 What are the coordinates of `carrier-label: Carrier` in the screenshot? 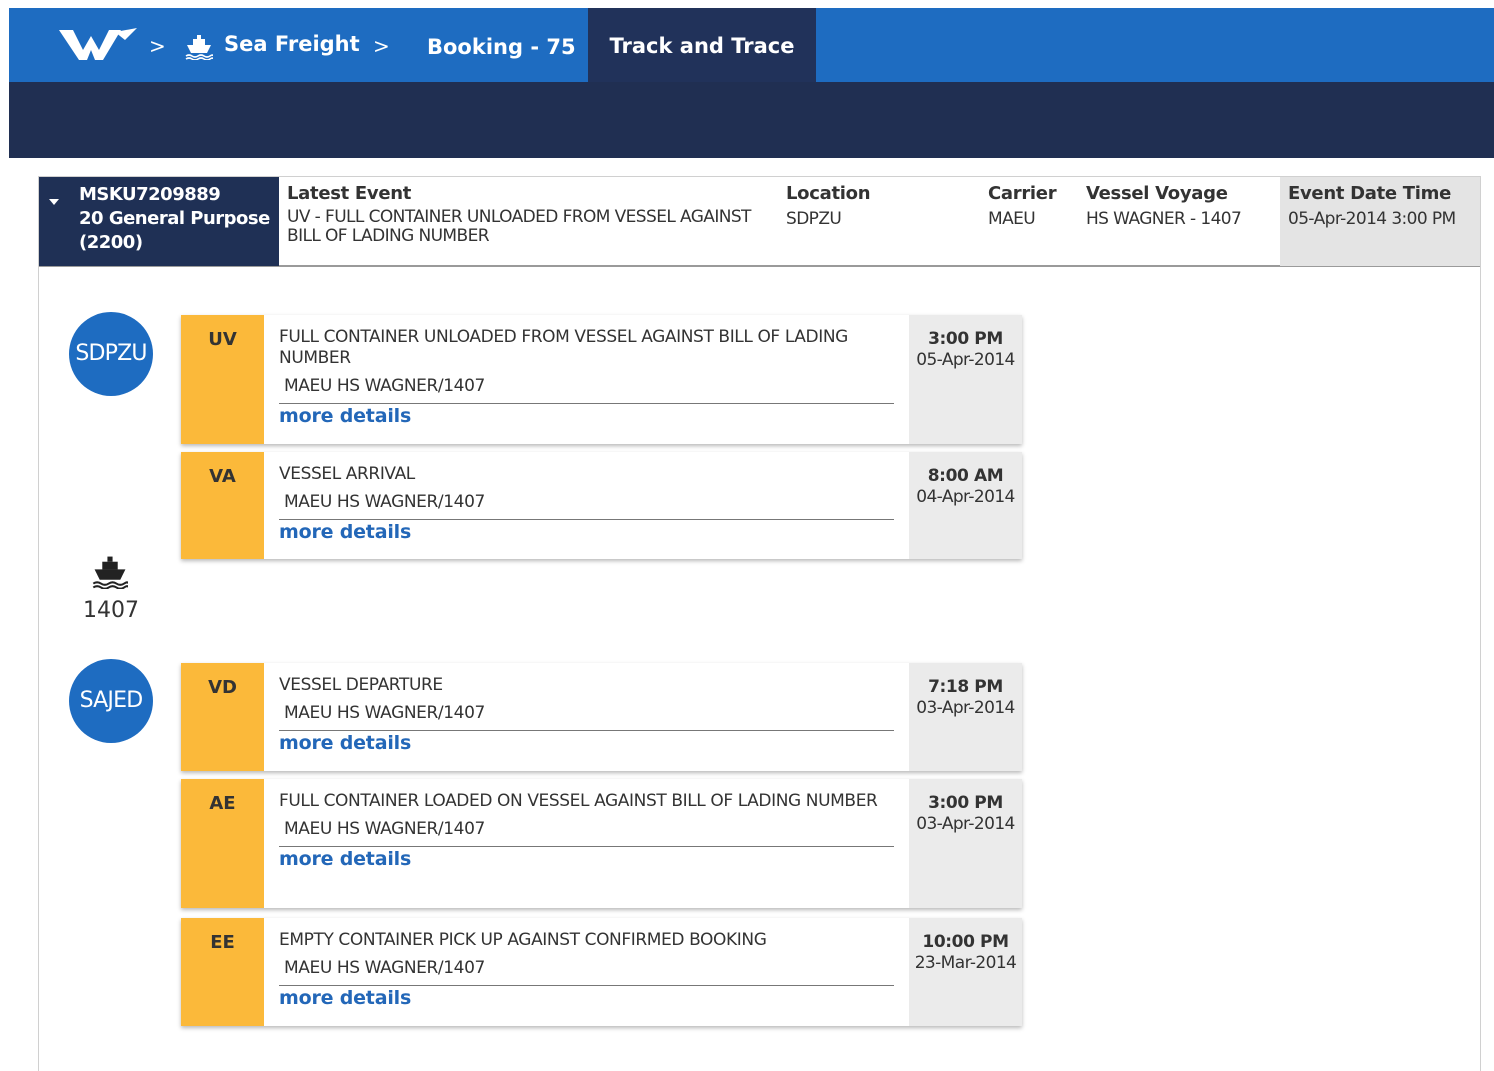 It's located at (1022, 193).